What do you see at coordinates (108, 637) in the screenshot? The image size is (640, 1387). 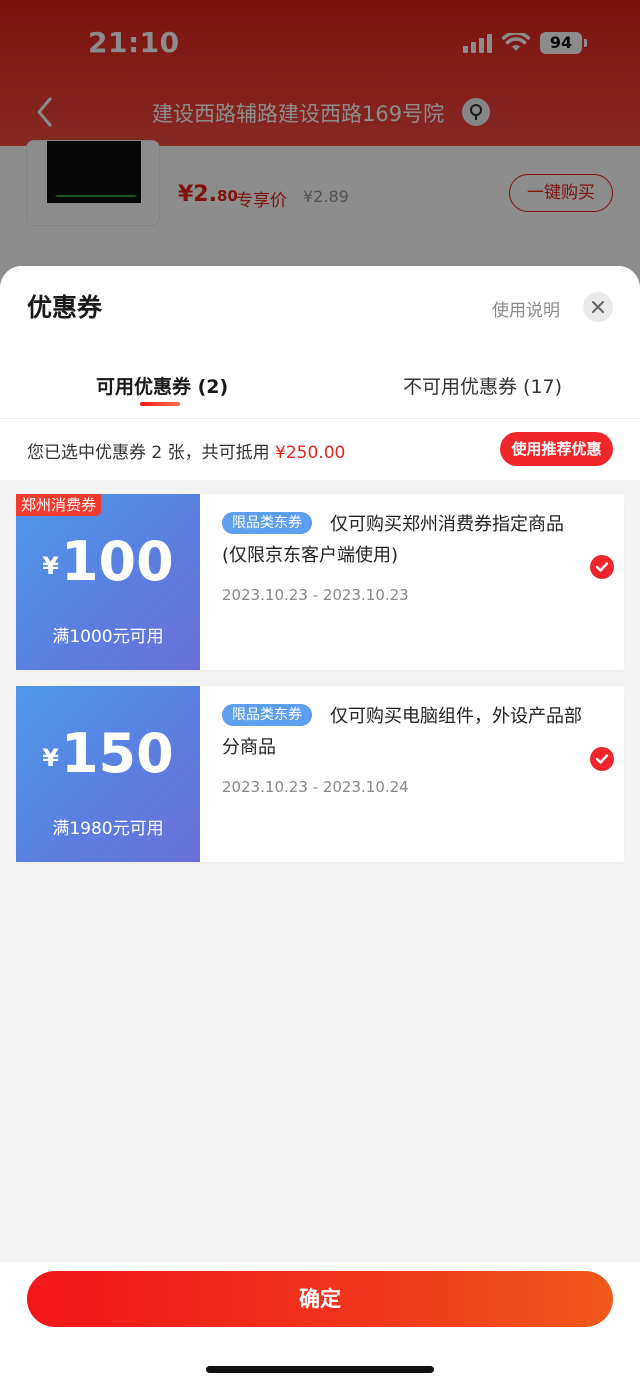 I see `coupon-condition: 满1000元可用` at bounding box center [108, 637].